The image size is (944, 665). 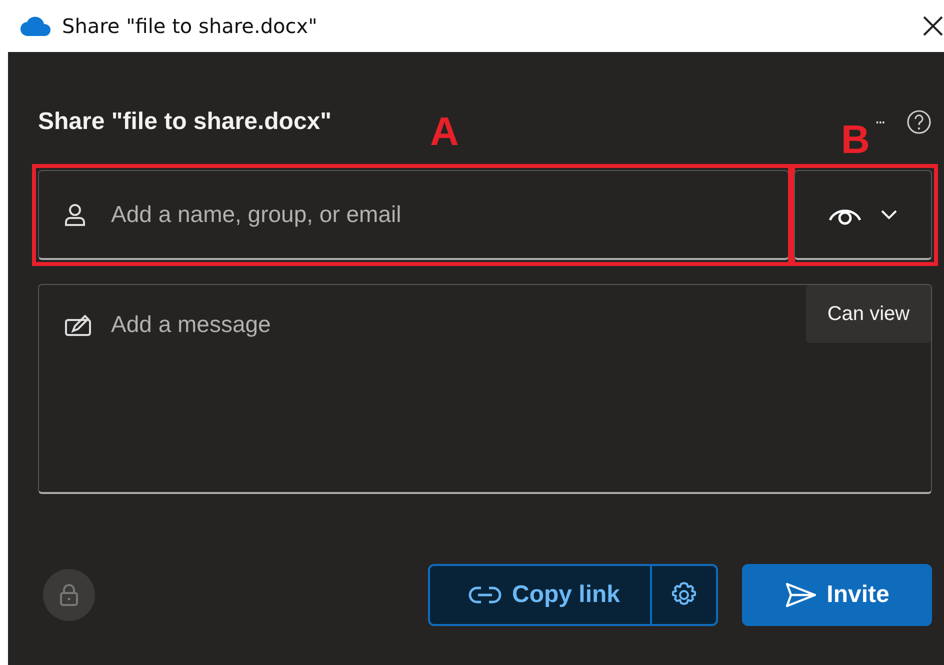 I want to click on send-icon, so click(x=800, y=595).